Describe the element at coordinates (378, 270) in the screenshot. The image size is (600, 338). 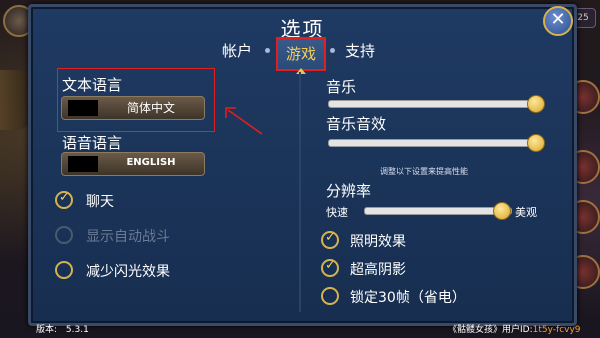
I see `ultra-shadow-label: 超高阴影` at that location.